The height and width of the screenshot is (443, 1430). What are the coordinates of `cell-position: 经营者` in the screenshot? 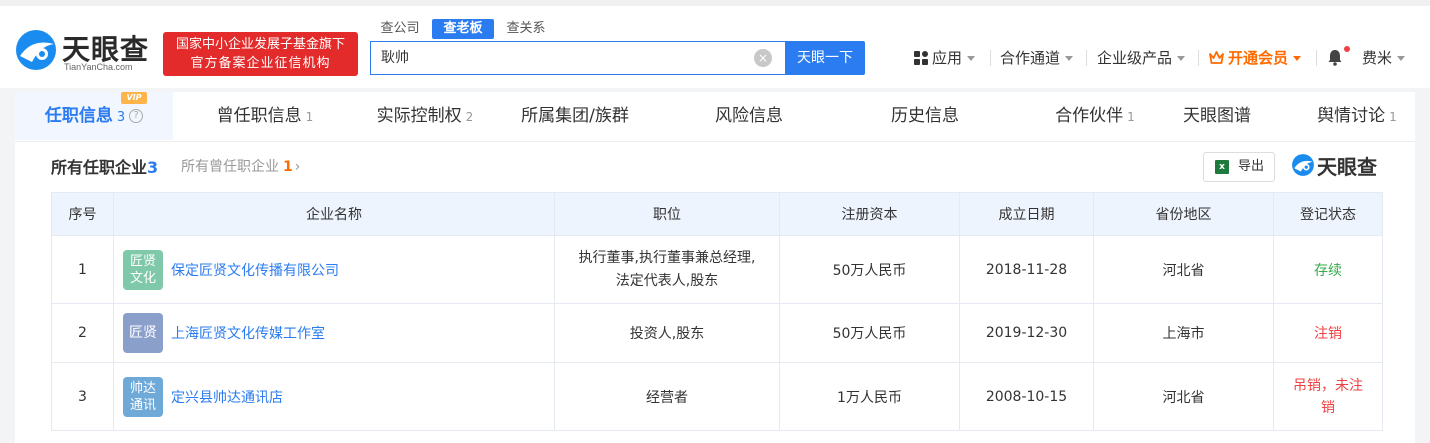 It's located at (667, 396).